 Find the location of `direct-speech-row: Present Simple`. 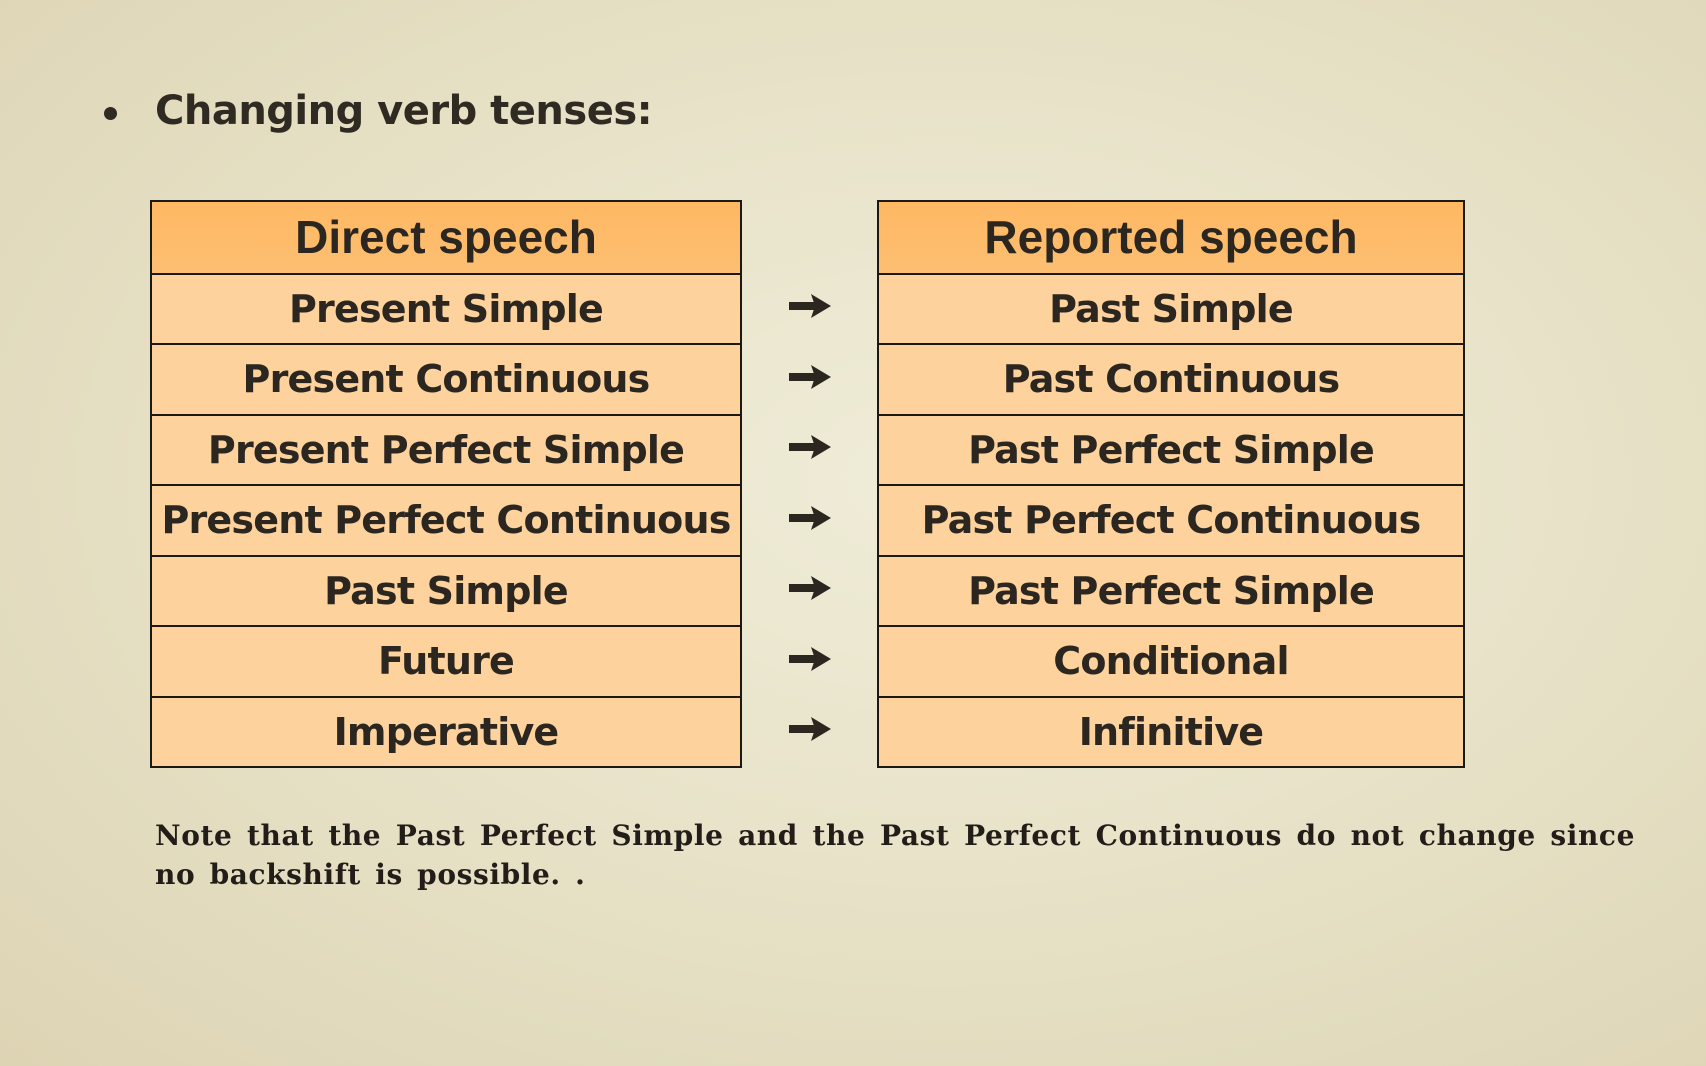

direct-speech-row: Present Simple is located at coordinates (446, 307).